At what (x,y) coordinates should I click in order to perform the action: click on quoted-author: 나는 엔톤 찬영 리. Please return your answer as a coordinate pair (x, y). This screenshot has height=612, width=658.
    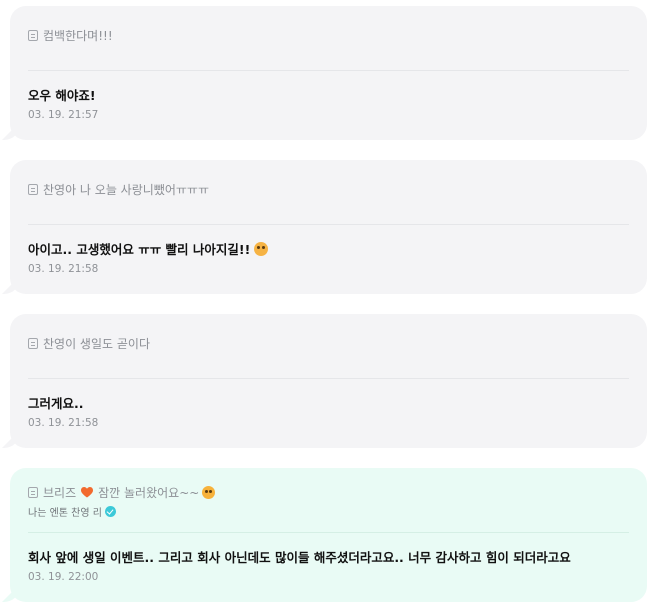
    Looking at the image, I should click on (72, 511).